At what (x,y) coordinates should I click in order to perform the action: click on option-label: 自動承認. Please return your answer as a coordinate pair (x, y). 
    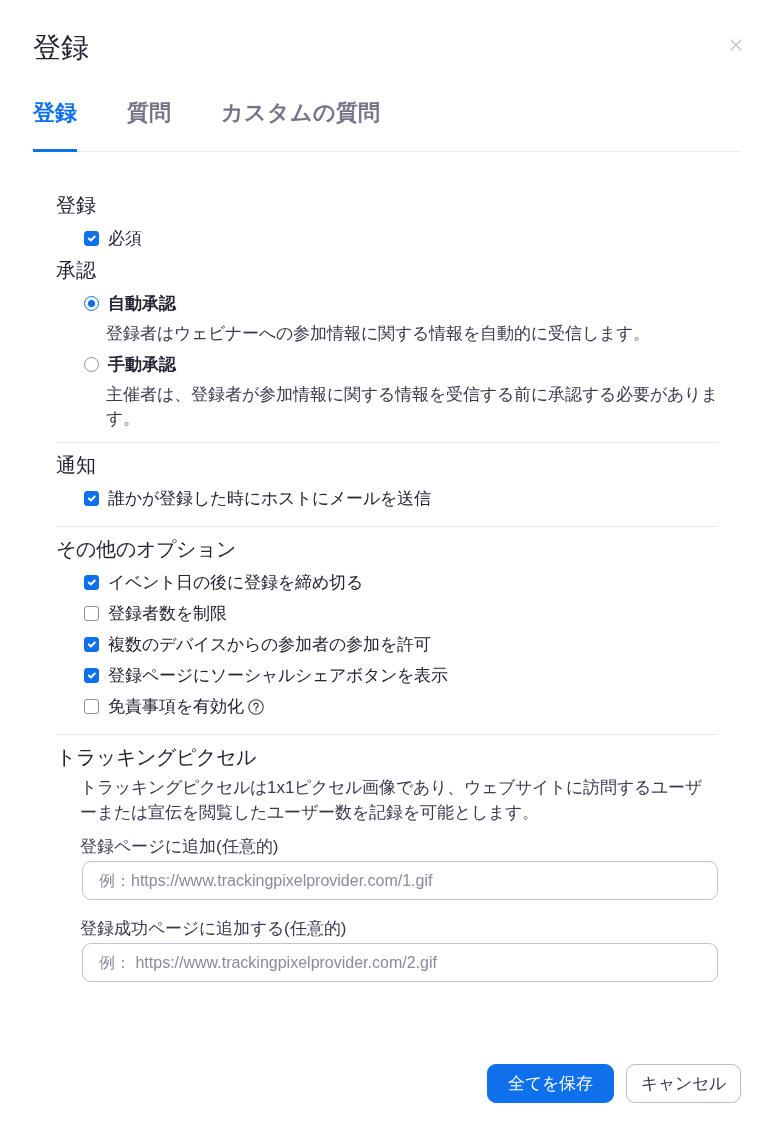
    Looking at the image, I should click on (142, 303).